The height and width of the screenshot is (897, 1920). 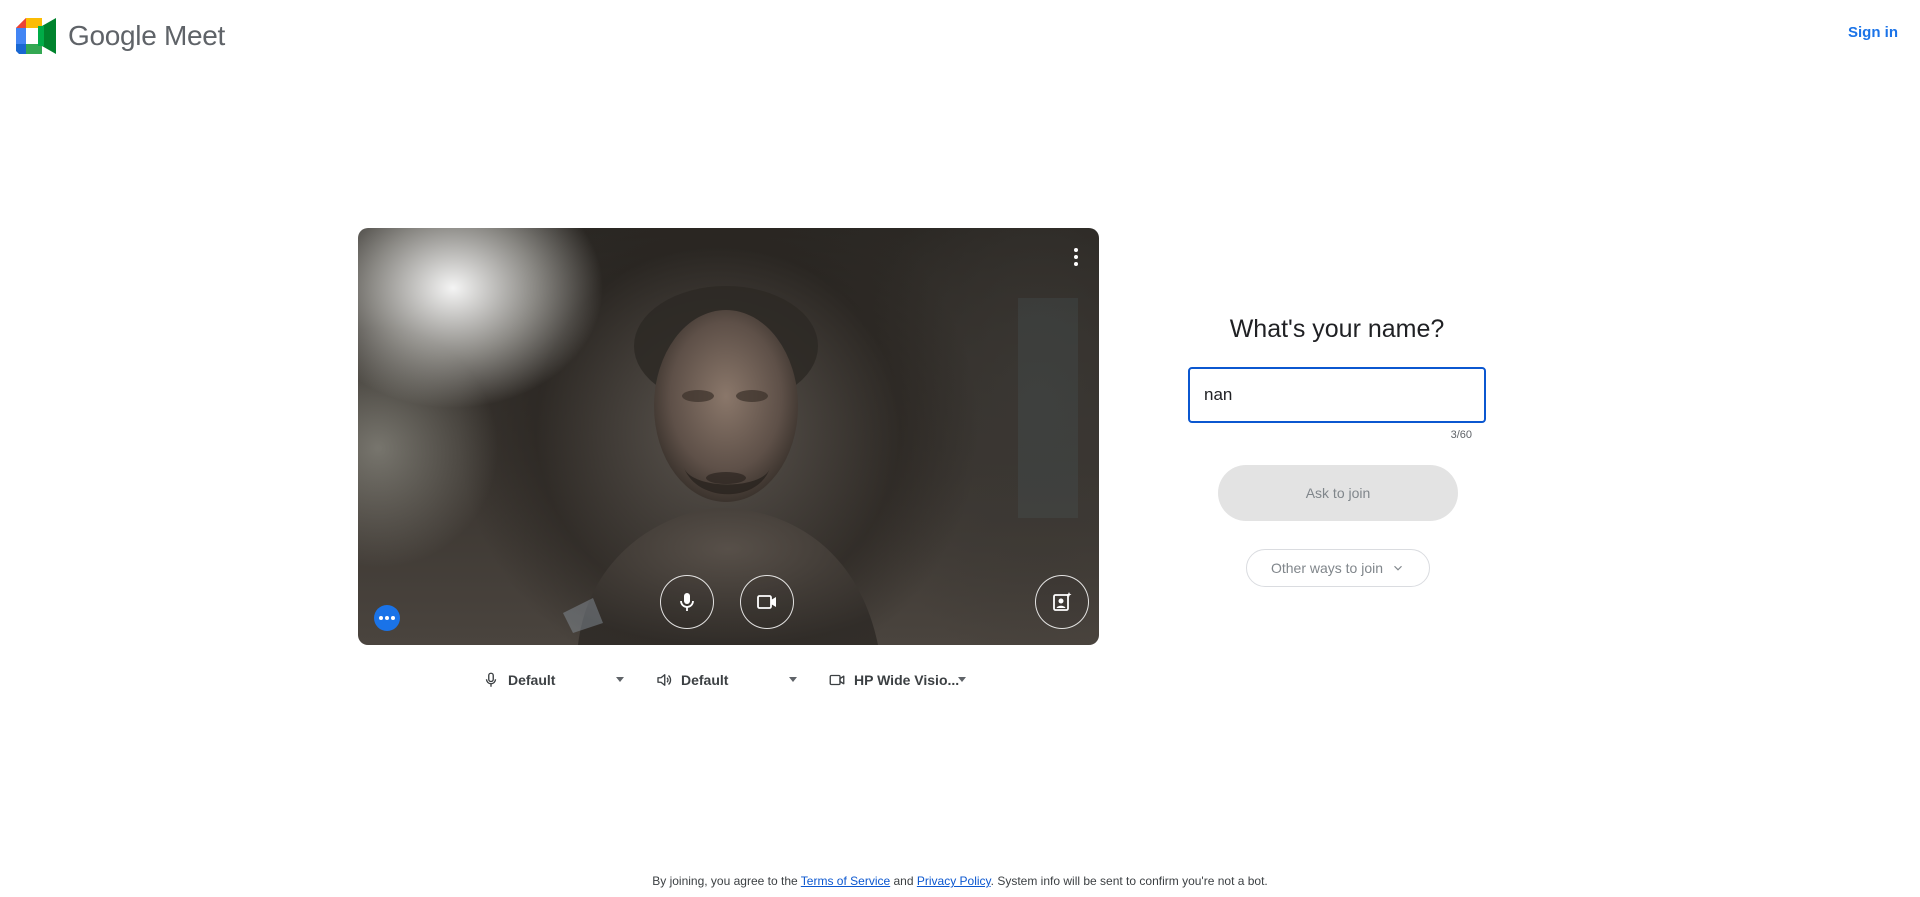 What do you see at coordinates (960, 36) in the screenshot?
I see `header: Google Meet Sign in` at bounding box center [960, 36].